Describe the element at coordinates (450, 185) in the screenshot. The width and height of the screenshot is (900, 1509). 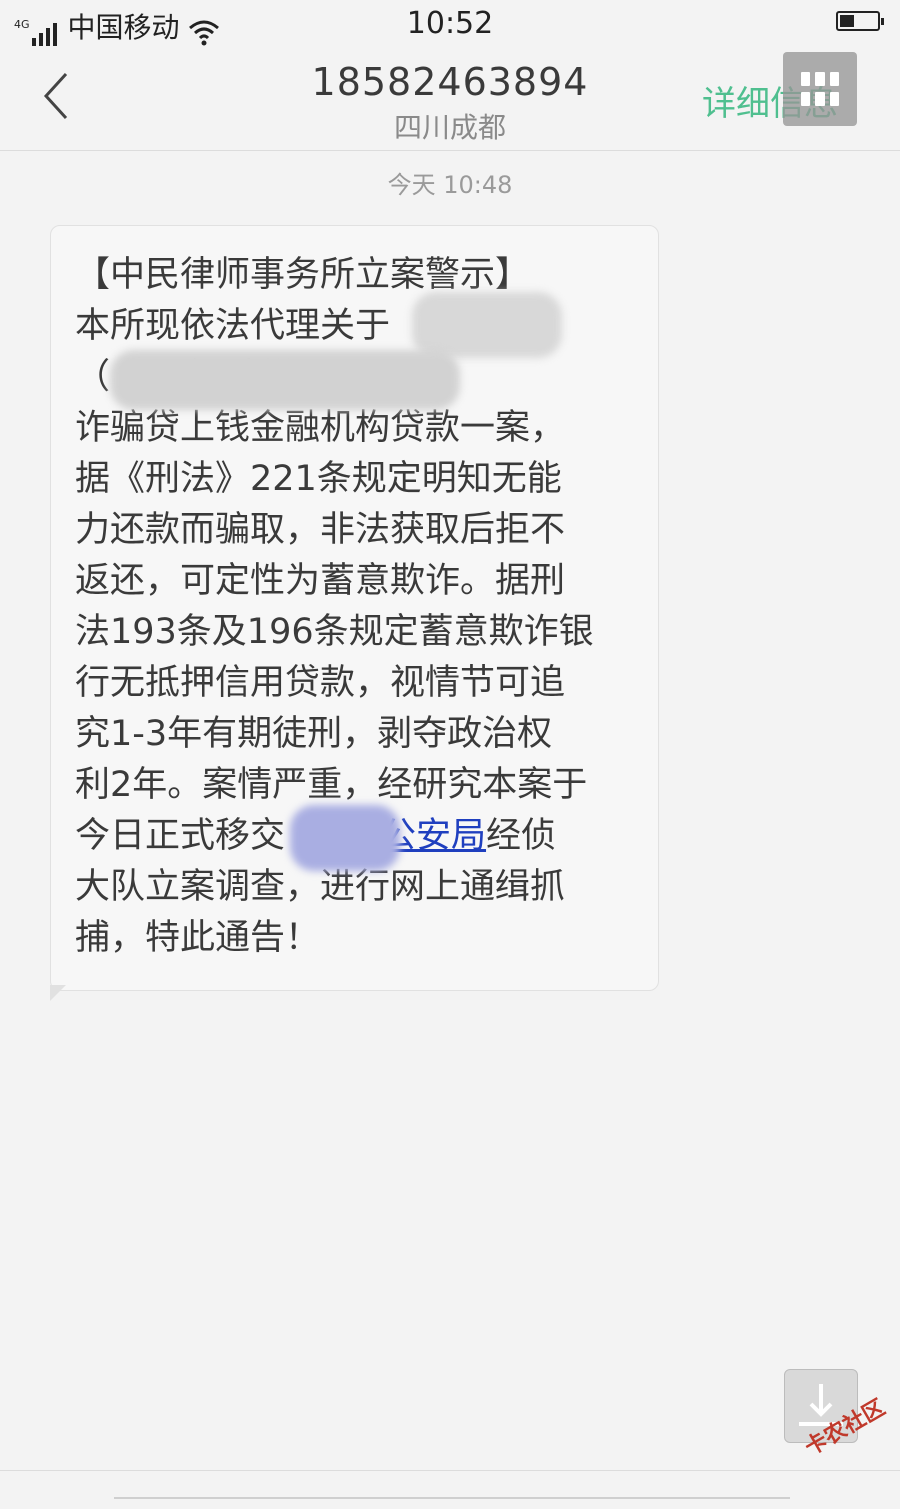
I see `message-timestamp: 今天 10:48` at that location.